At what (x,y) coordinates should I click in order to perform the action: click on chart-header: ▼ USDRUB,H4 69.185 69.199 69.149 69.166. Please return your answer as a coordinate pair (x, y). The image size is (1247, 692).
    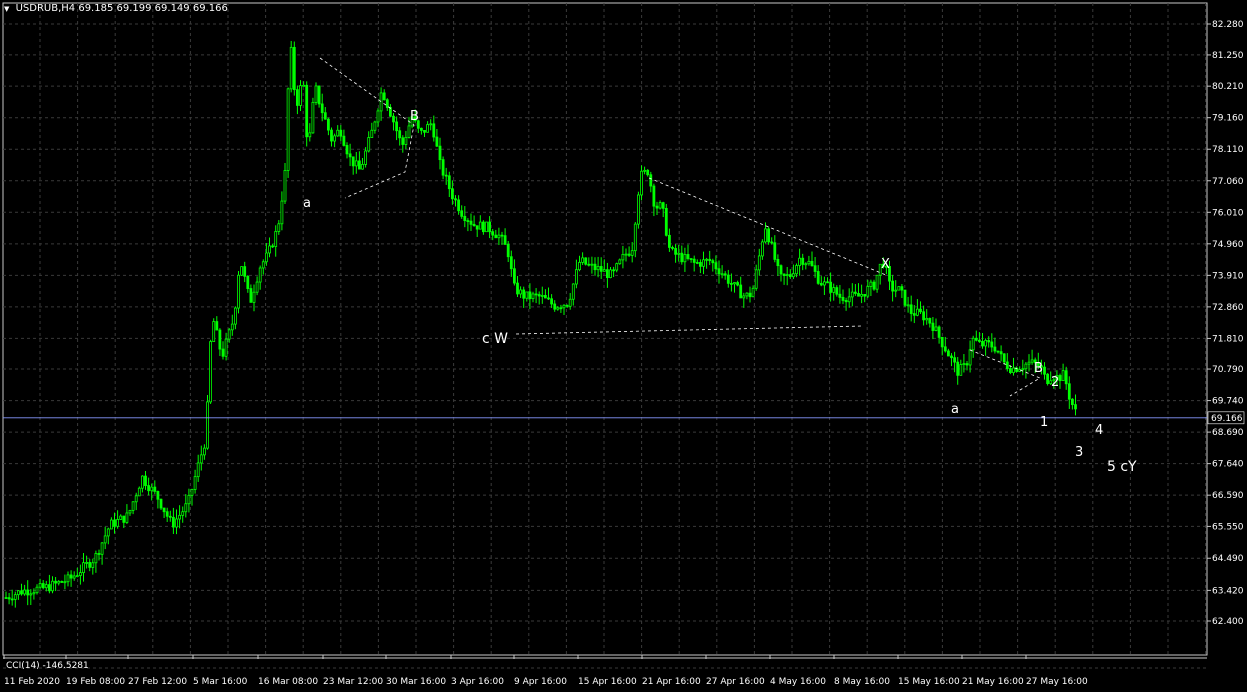
    Looking at the image, I should click on (116, 8).